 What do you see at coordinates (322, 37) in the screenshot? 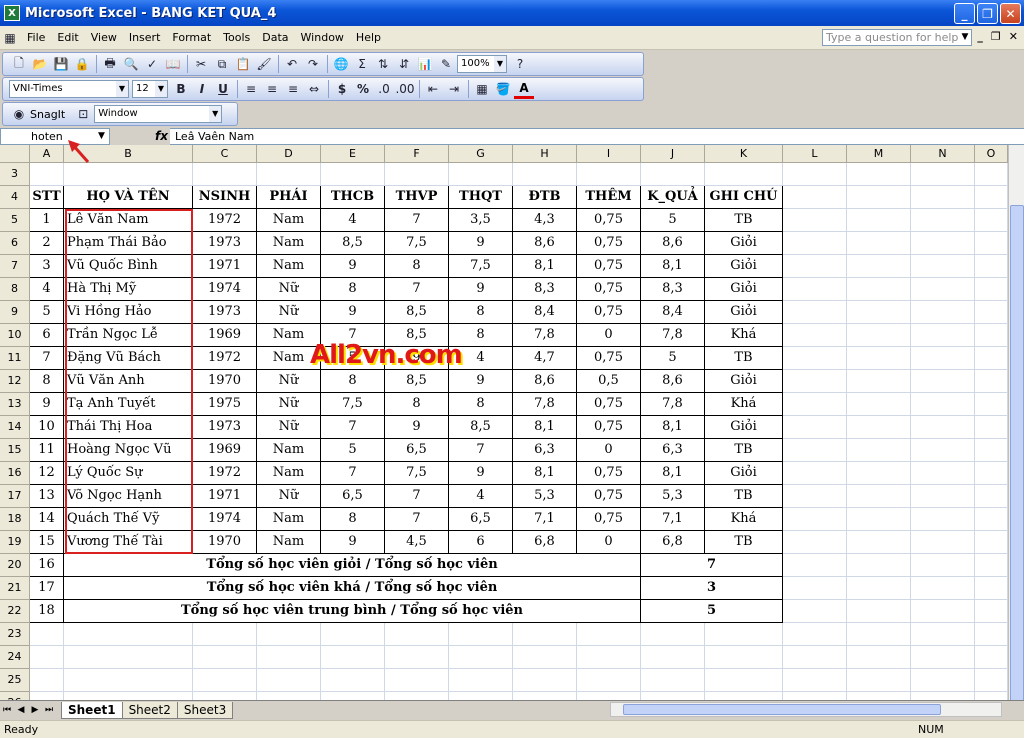
I see `menu-window: Window` at bounding box center [322, 37].